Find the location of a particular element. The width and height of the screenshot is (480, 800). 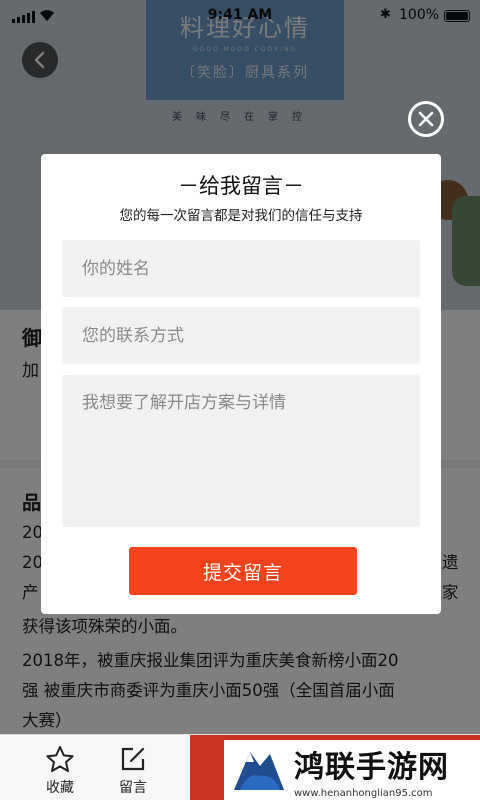

watermark-title: 鸿联手游网 is located at coordinates (371, 767).